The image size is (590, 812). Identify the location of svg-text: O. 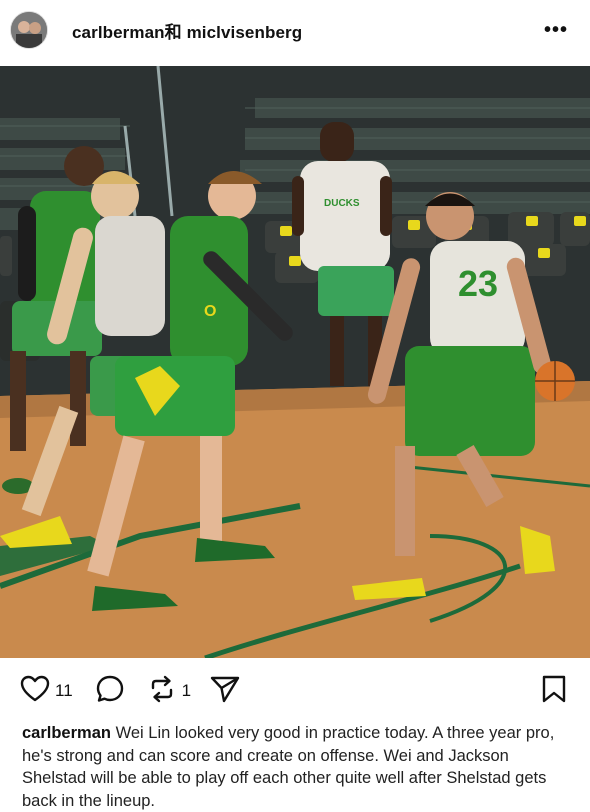
(210, 311).